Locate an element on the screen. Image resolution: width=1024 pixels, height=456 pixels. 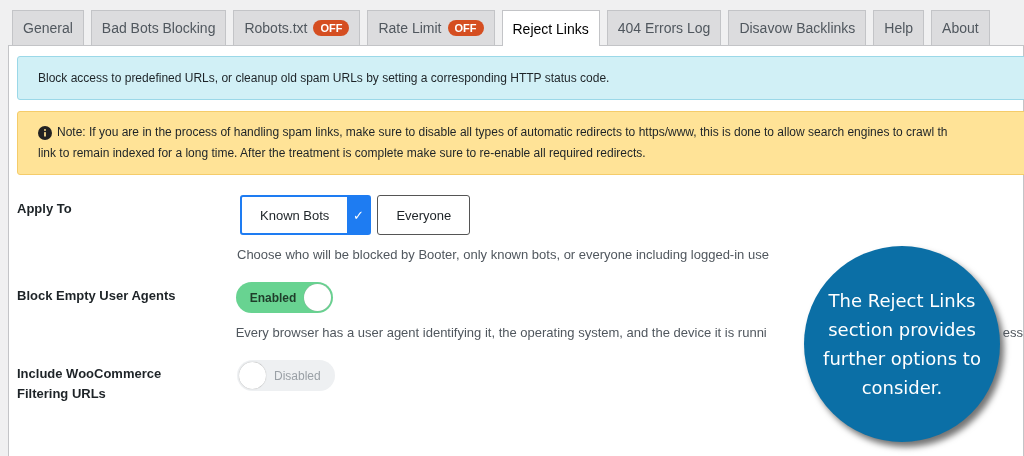
warning-text: Note: If you are in the process of handling spam links, make sure to disable all types of automatic redirects to https/www, this is done to allow search engines to crawl th is located at coordinates (502, 132).